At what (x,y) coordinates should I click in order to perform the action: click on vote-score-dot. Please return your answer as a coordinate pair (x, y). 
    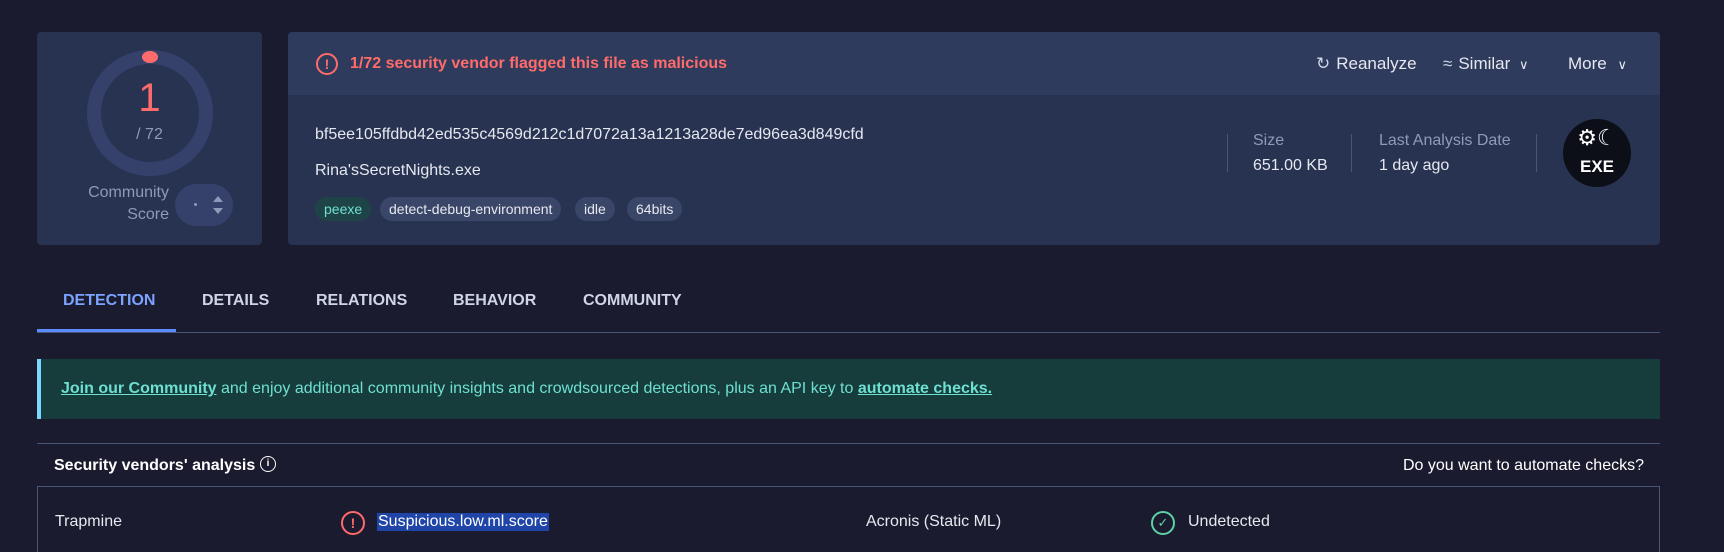
    Looking at the image, I should click on (195, 204).